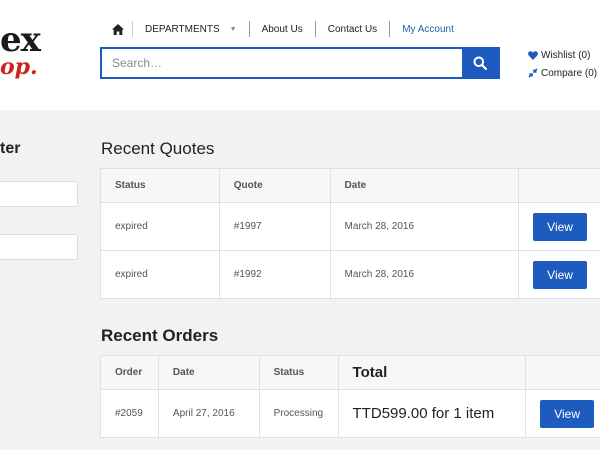  I want to click on wishlist-label: Wishlist (0), so click(566, 55).